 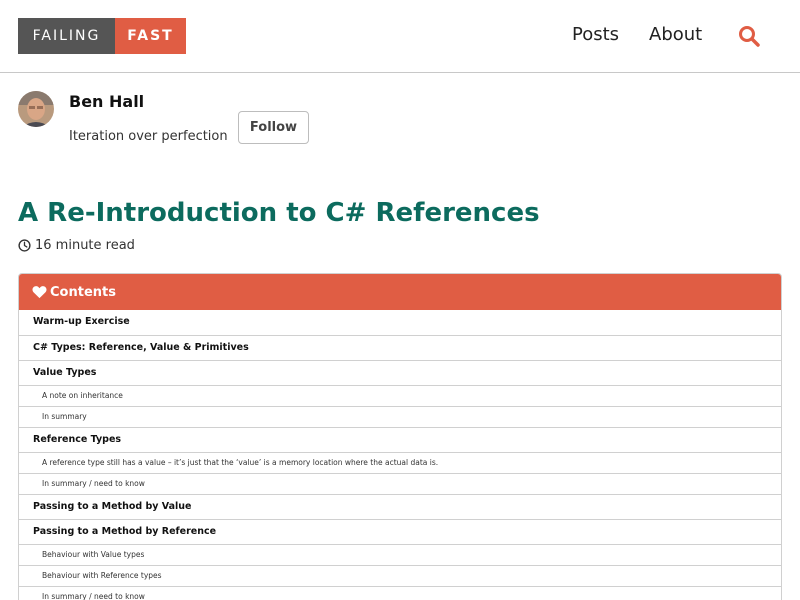 I want to click on nav-about-link: About, so click(x=675, y=34).